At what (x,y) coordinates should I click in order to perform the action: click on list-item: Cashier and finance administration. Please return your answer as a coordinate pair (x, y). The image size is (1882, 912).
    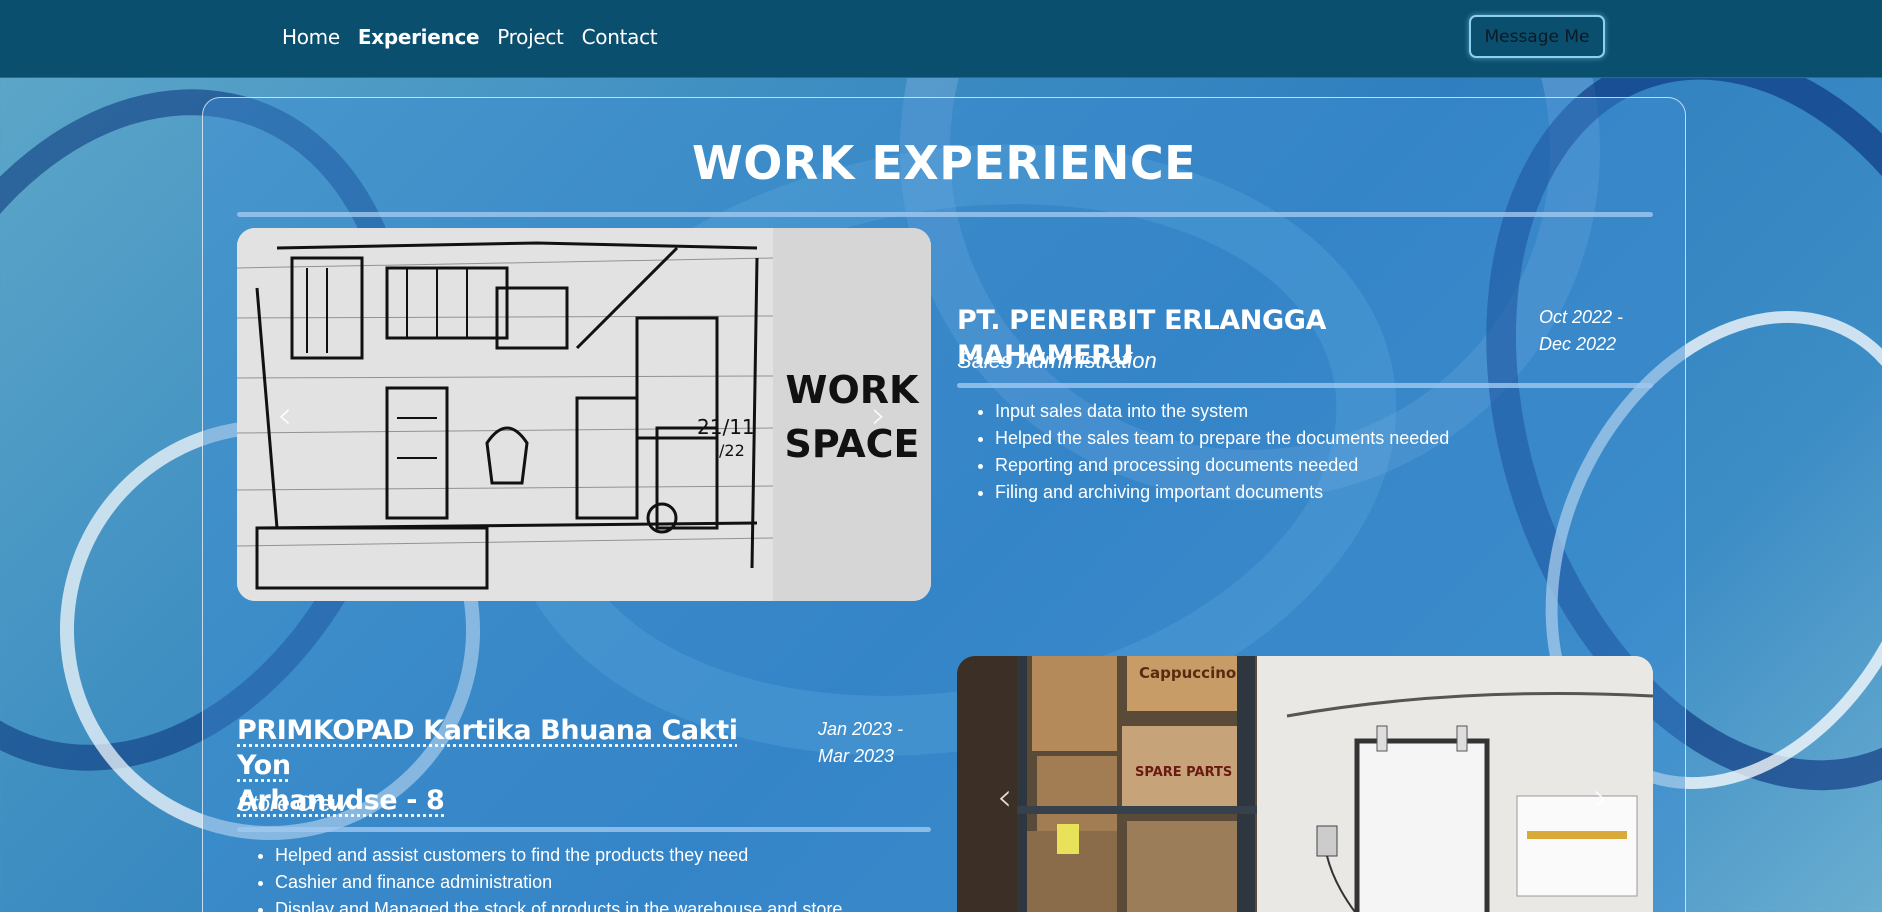
    Looking at the image, I should click on (602, 882).